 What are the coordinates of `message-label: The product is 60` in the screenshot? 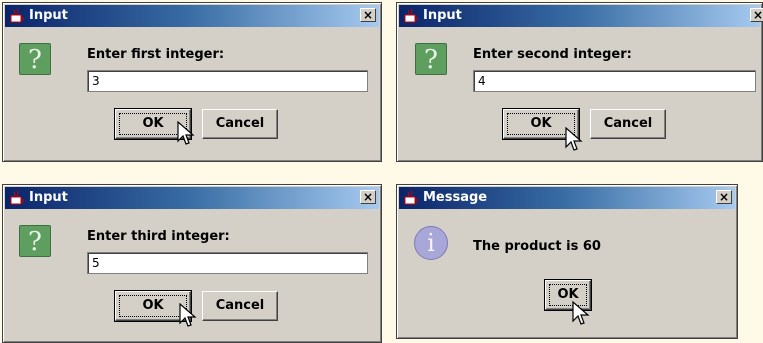 It's located at (537, 246).